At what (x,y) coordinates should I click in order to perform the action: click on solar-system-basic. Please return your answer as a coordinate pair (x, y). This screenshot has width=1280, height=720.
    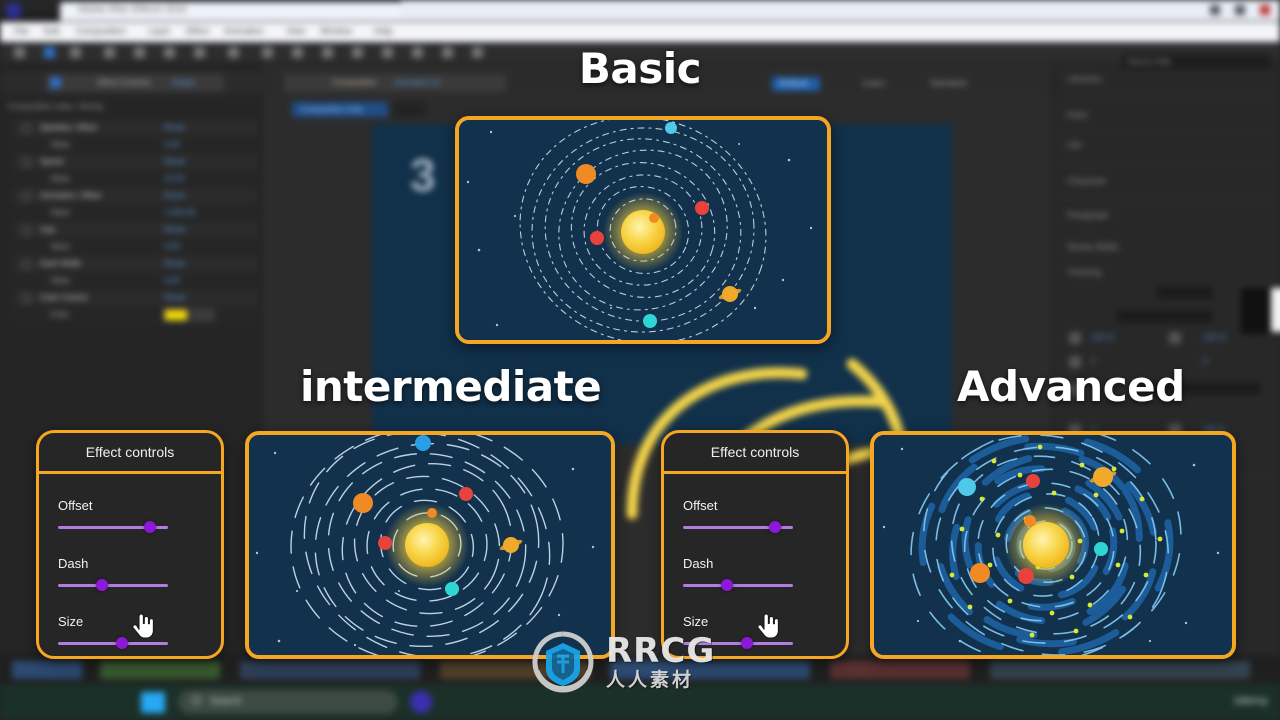
    Looking at the image, I should click on (643, 230).